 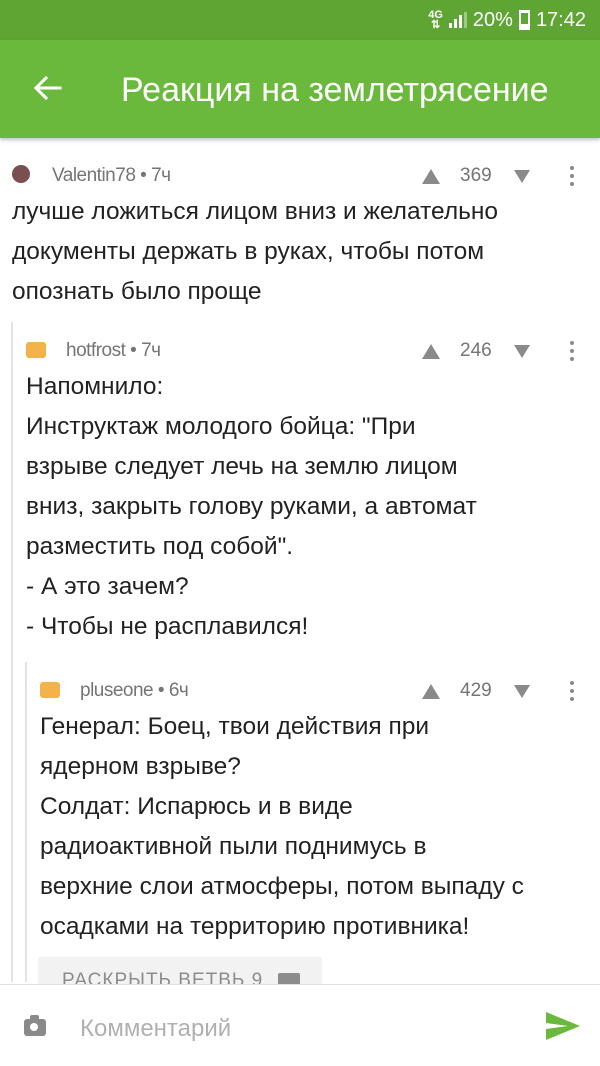 What do you see at coordinates (308, 350) in the screenshot?
I see `comment-header: hotfrost • 7ч 246` at bounding box center [308, 350].